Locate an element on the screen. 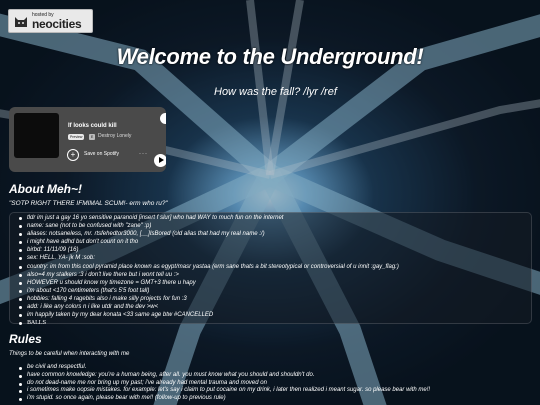 Image resolution: width=540 pixels, height=405 pixels. about-heading: About Meh~! is located at coordinates (45, 189).